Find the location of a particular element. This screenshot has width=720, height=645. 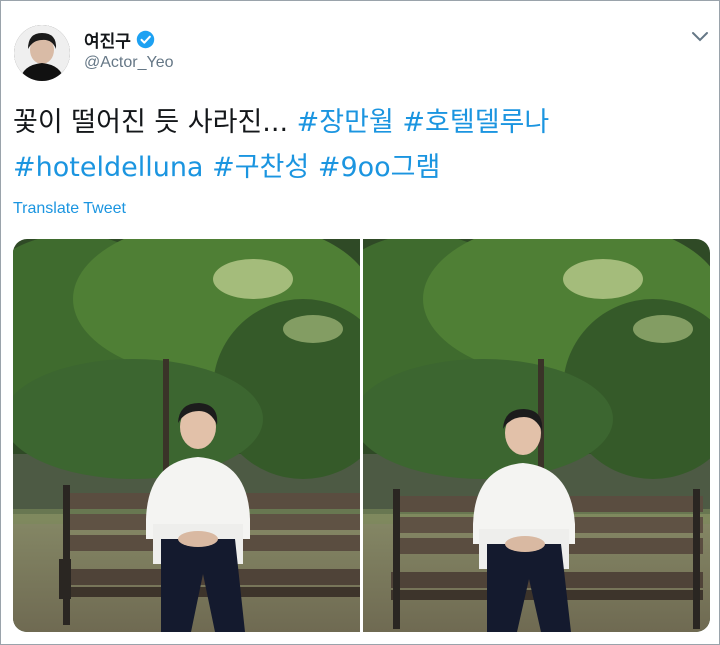

hashtag-link: #호텔델루나 is located at coordinates (475, 122).